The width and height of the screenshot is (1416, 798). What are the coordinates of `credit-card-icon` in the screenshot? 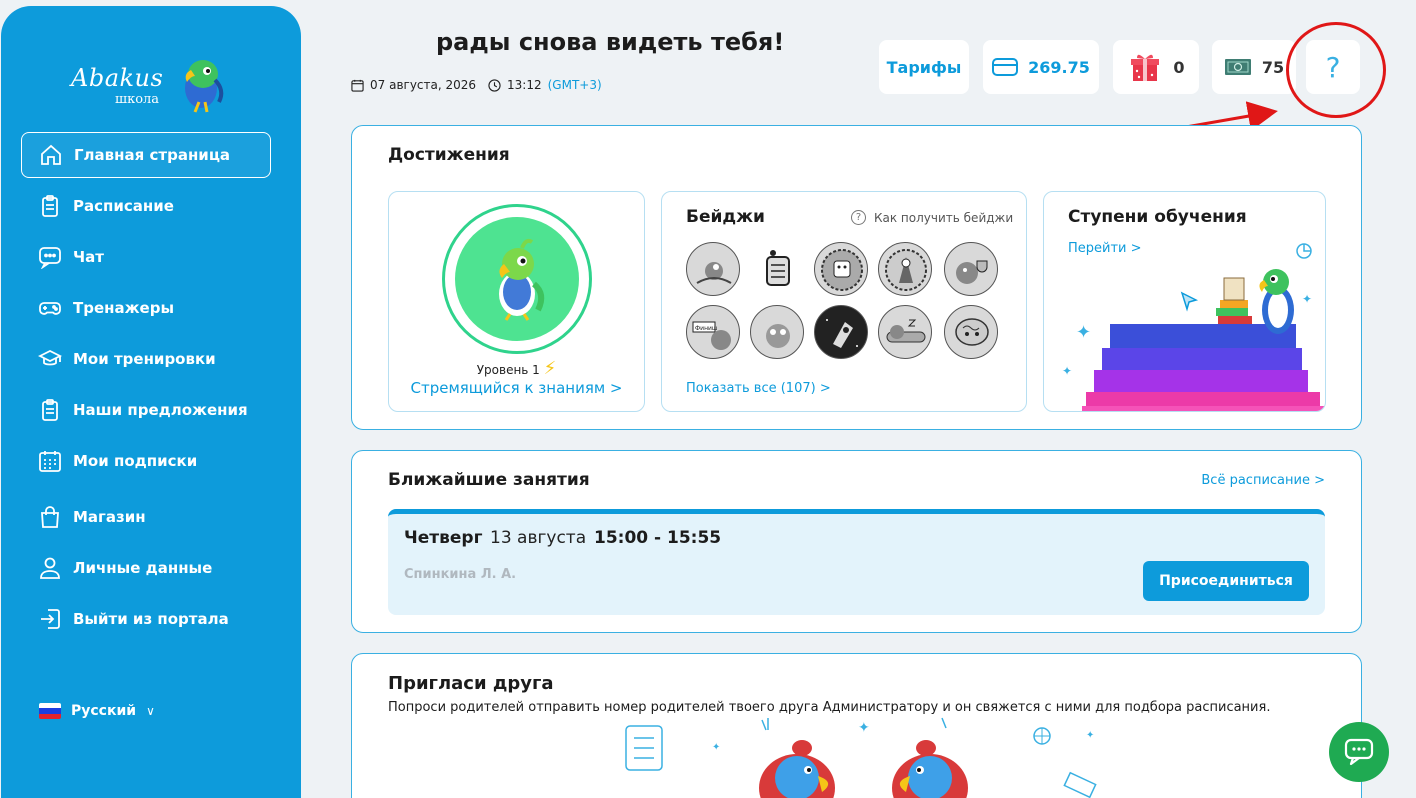 It's located at (1005, 67).